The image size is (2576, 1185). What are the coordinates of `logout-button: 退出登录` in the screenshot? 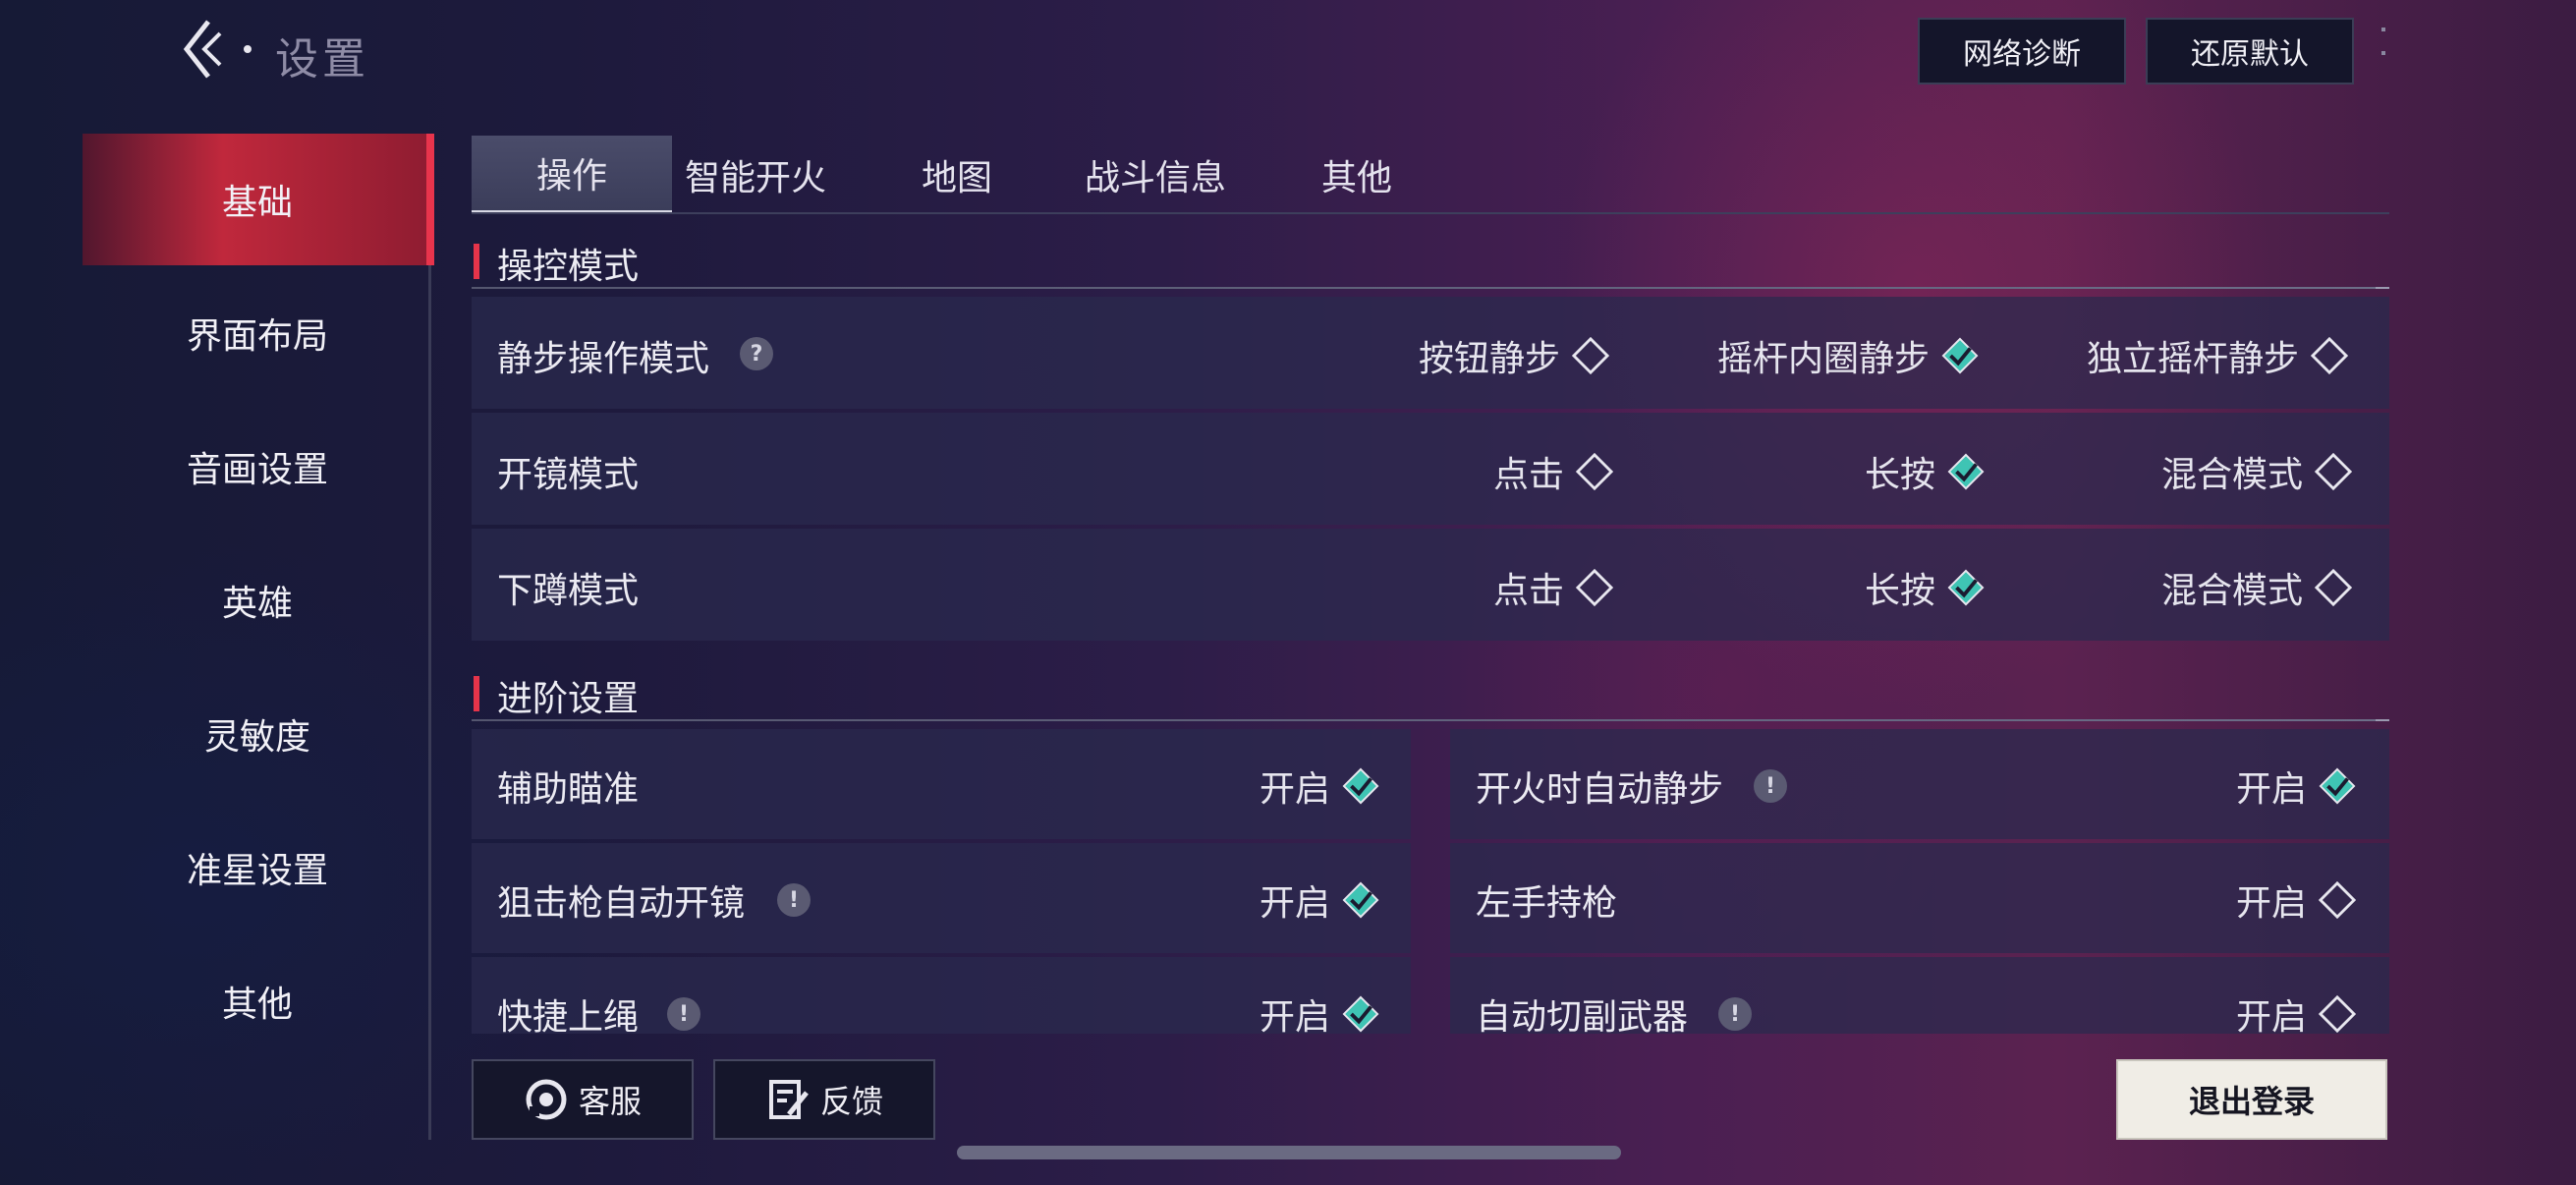 It's located at (2251, 1100).